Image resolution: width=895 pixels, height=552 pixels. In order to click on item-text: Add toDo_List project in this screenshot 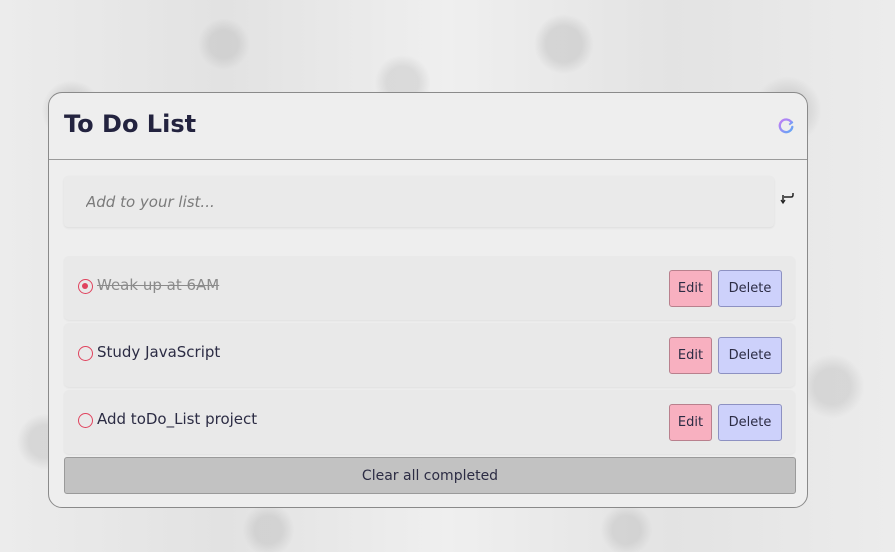, I will do `click(177, 419)`.